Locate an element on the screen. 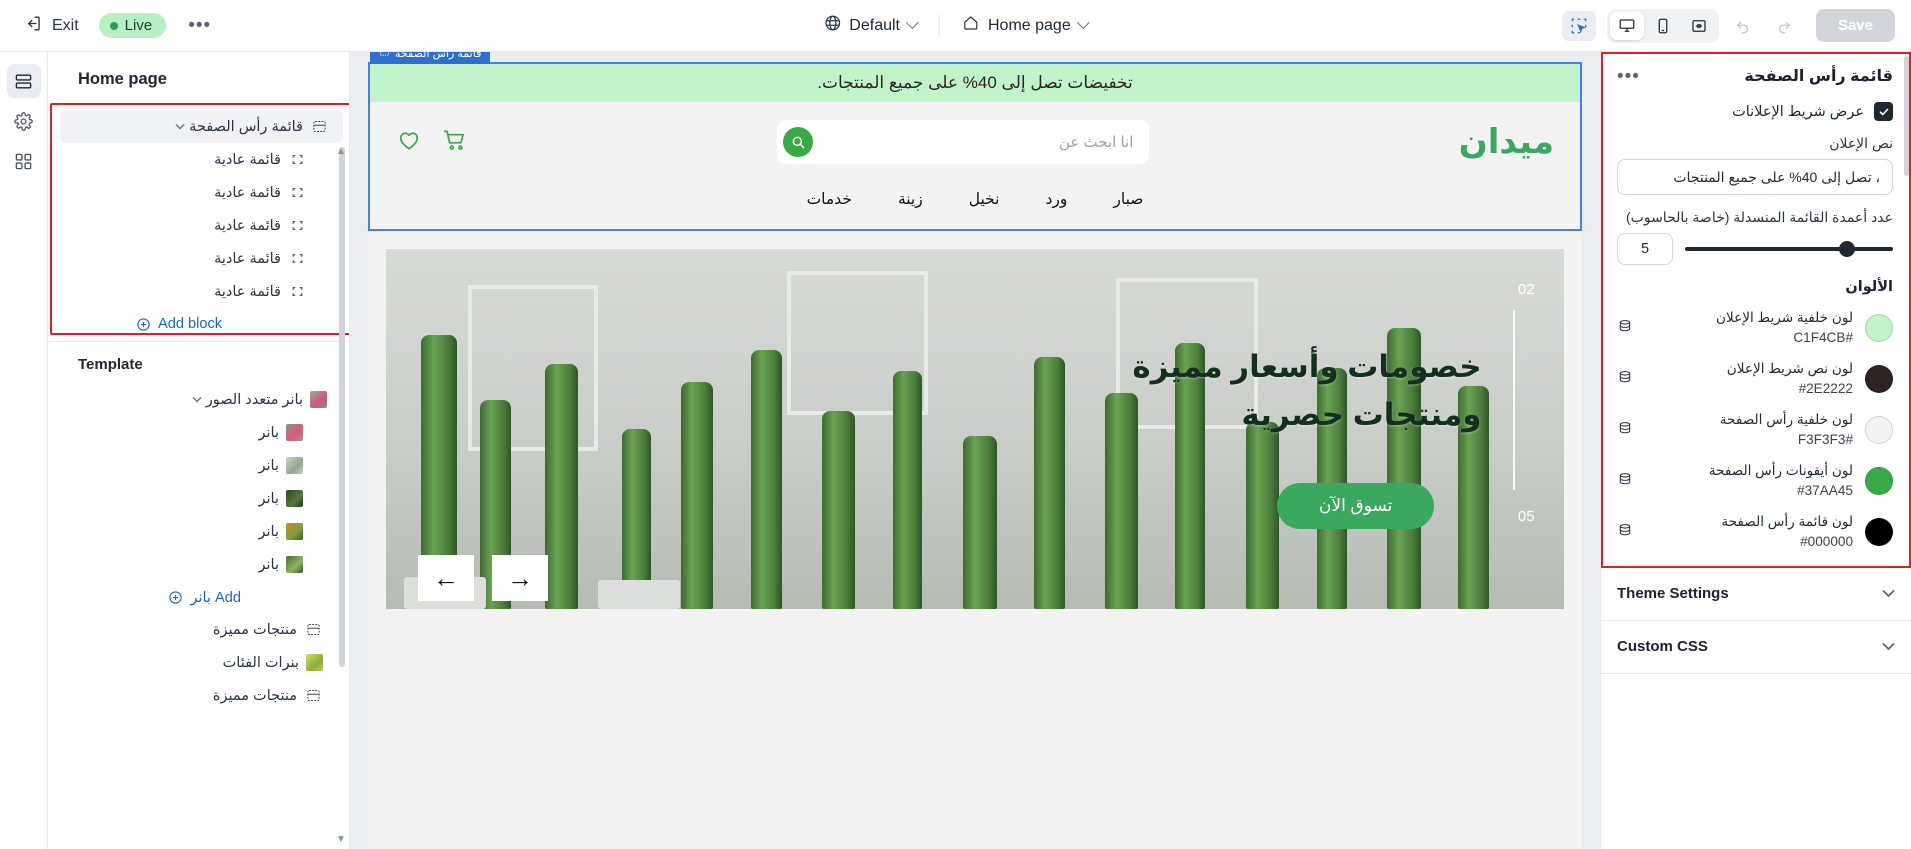 This screenshot has width=1911, height=849. theme-selector: Default is located at coordinates (870, 25).